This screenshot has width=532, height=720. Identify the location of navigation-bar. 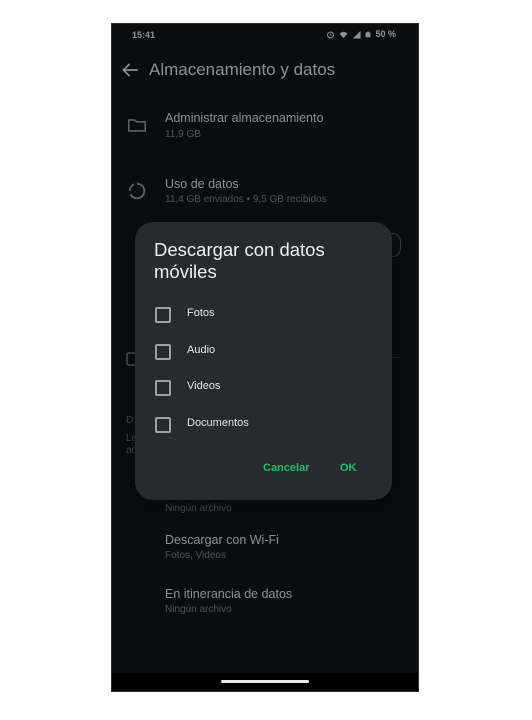
(265, 682).